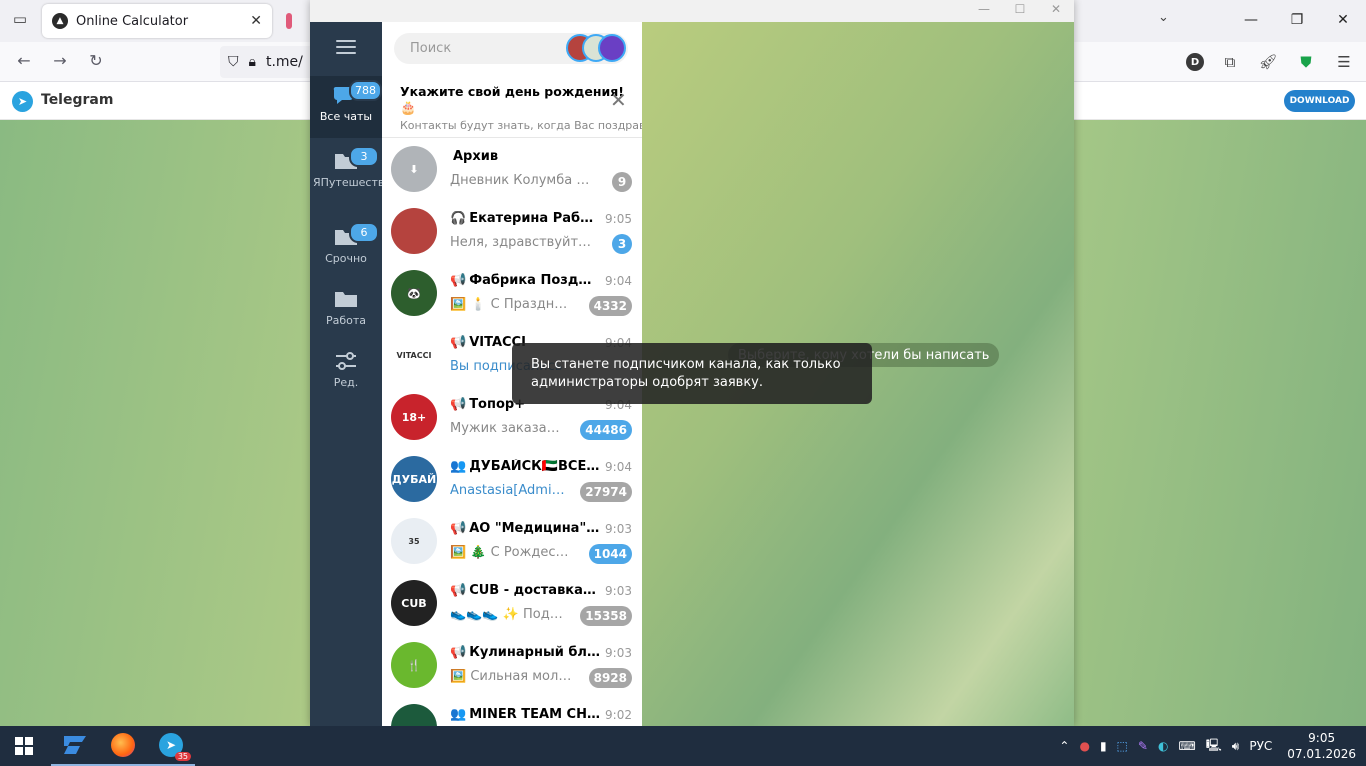  What do you see at coordinates (1260, 746) in the screenshot?
I see `language-indicator: РУС` at bounding box center [1260, 746].